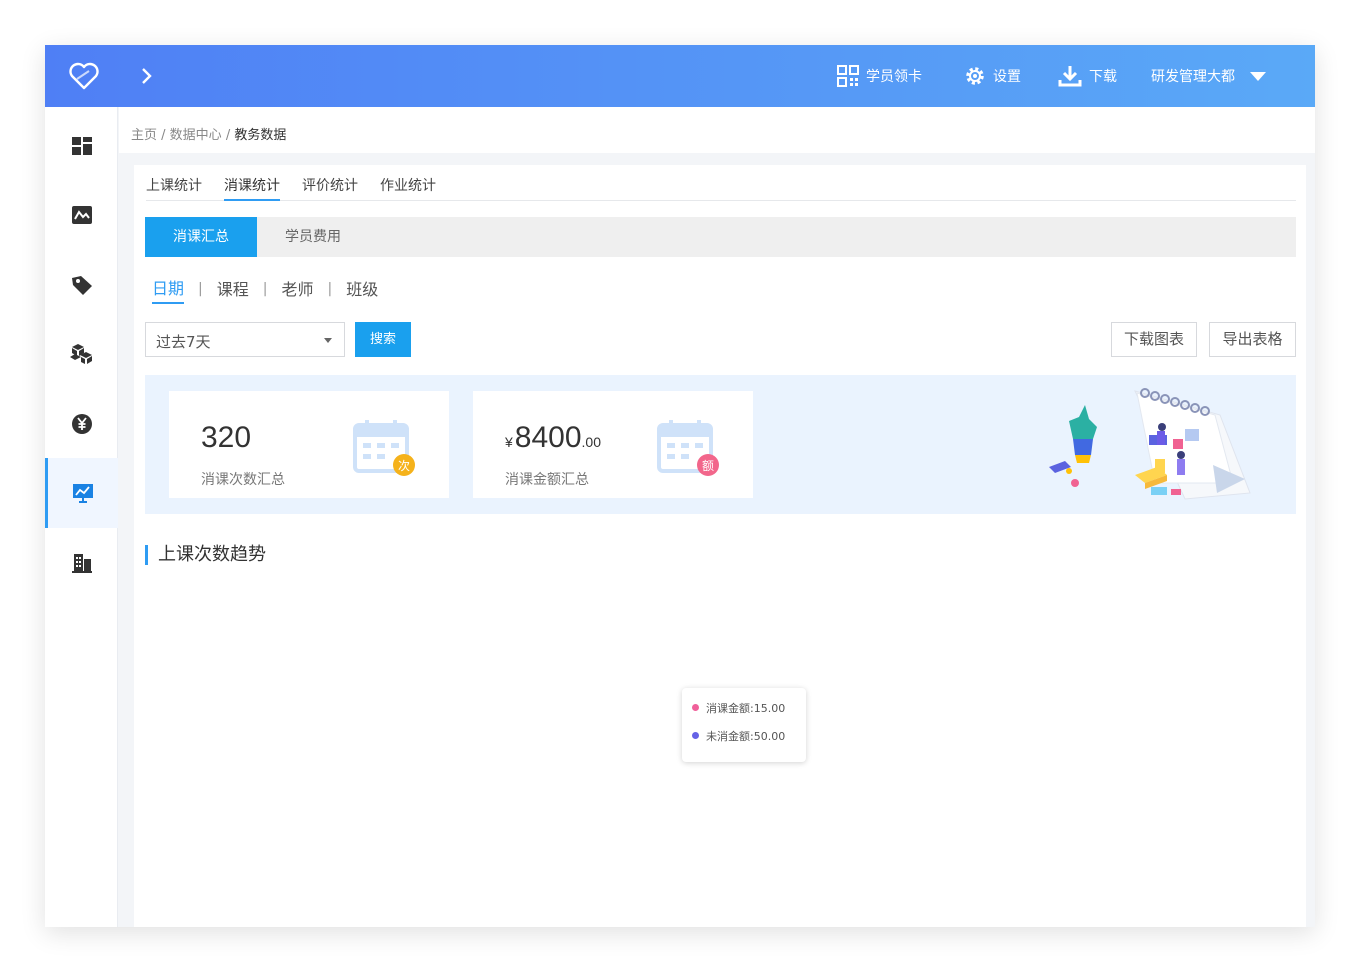  Describe the element at coordinates (708, 466) in the screenshot. I see `card-badge: 额` at that location.